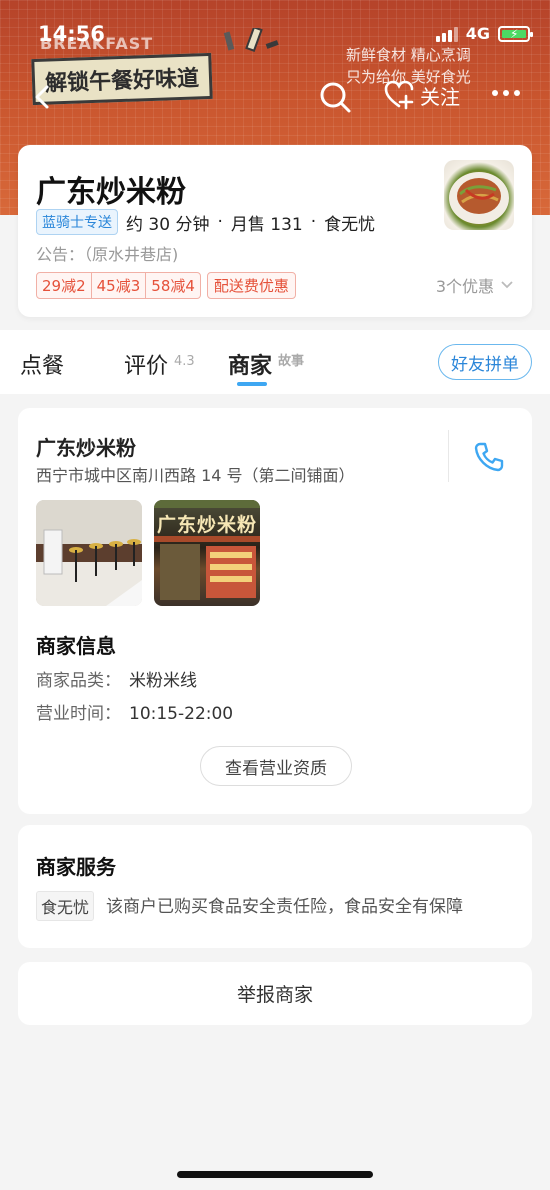 Image resolution: width=550 pixels, height=1190 pixels. Describe the element at coordinates (207, 550) in the screenshot. I see `storefront-image` at that location.